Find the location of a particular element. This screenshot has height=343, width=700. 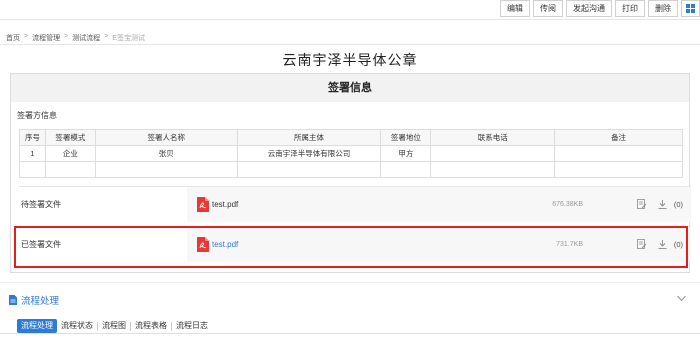

breadcrumb-current: E签宝测试 is located at coordinates (128, 38).